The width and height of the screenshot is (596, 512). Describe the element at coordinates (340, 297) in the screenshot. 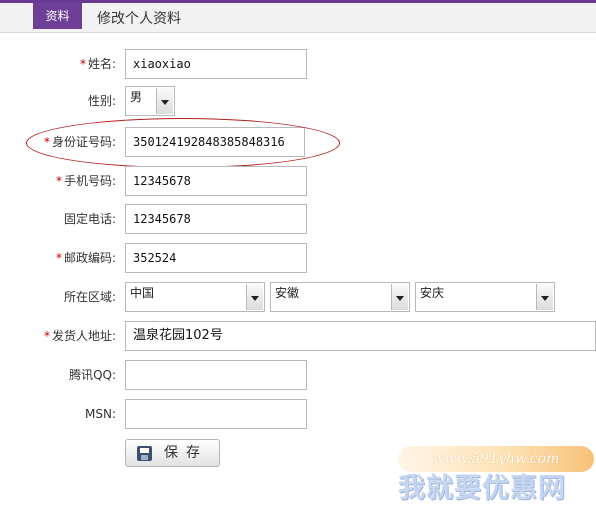

I see `province-select: 安徽` at that location.